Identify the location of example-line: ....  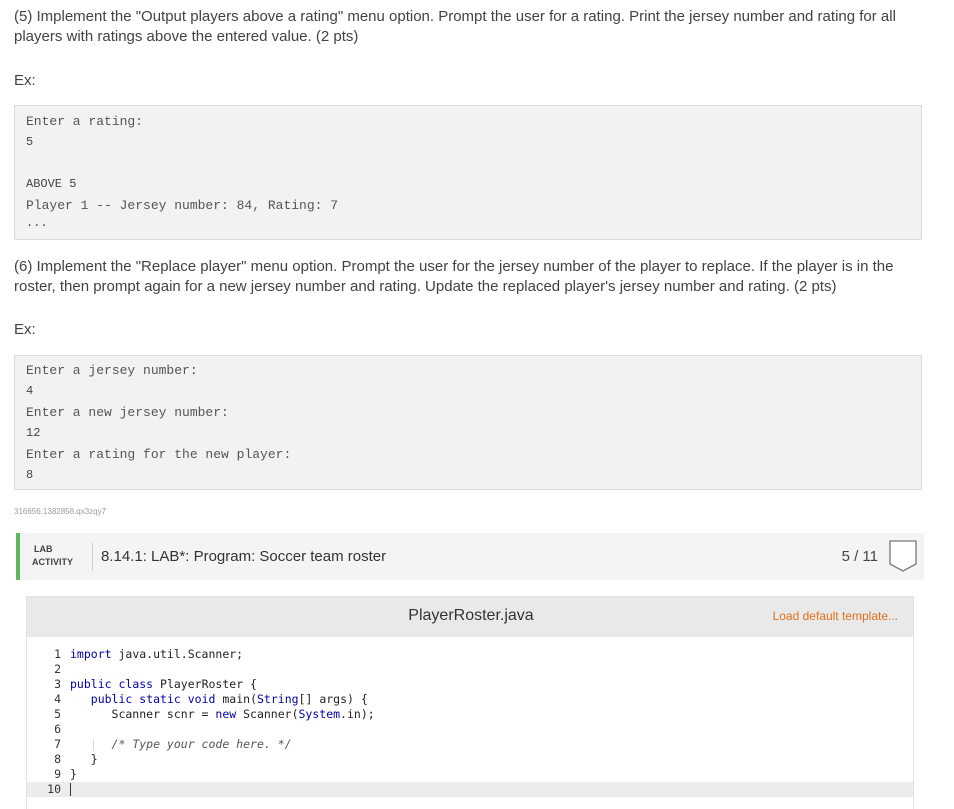
(37, 223).